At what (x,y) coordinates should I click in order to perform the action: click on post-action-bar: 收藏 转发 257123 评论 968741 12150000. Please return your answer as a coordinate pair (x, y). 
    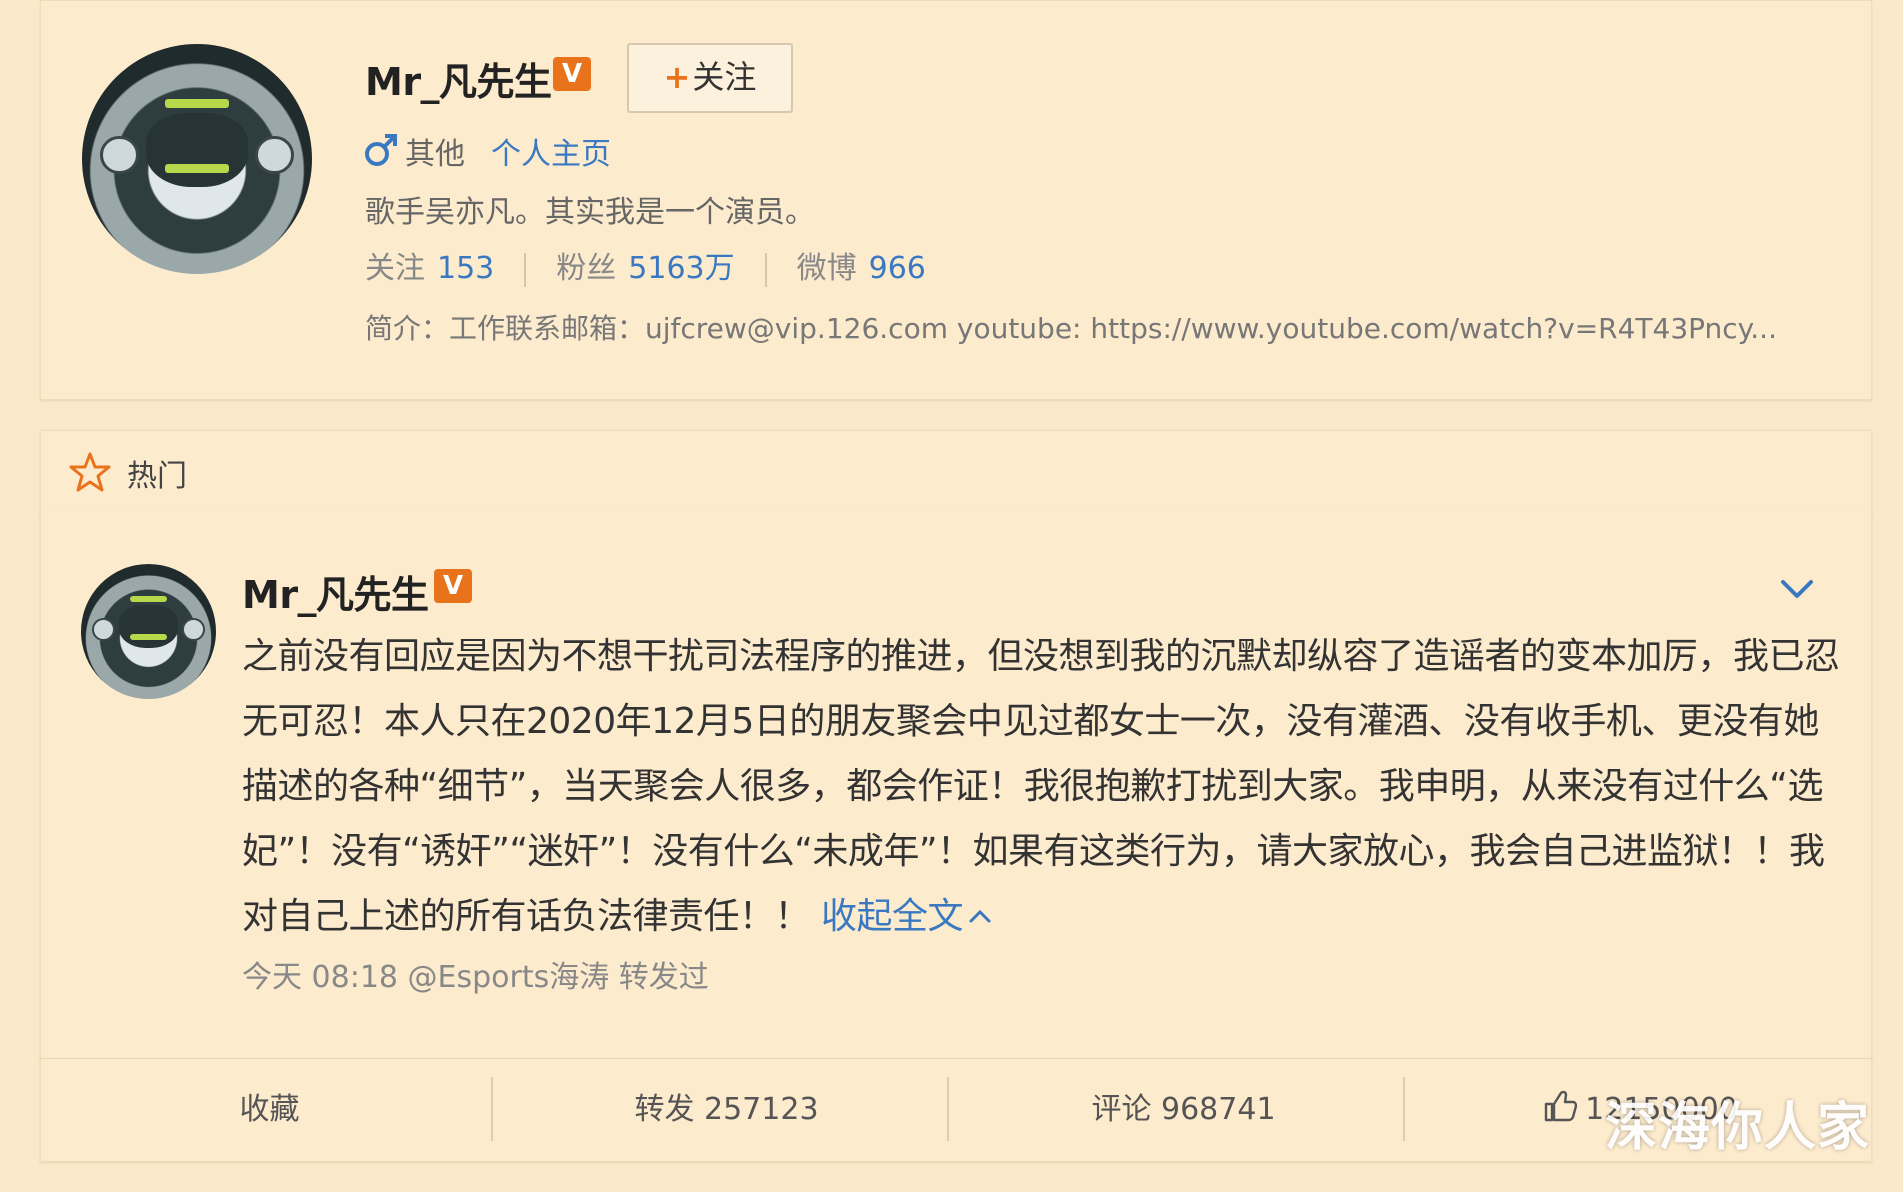
    Looking at the image, I should click on (956, 1110).